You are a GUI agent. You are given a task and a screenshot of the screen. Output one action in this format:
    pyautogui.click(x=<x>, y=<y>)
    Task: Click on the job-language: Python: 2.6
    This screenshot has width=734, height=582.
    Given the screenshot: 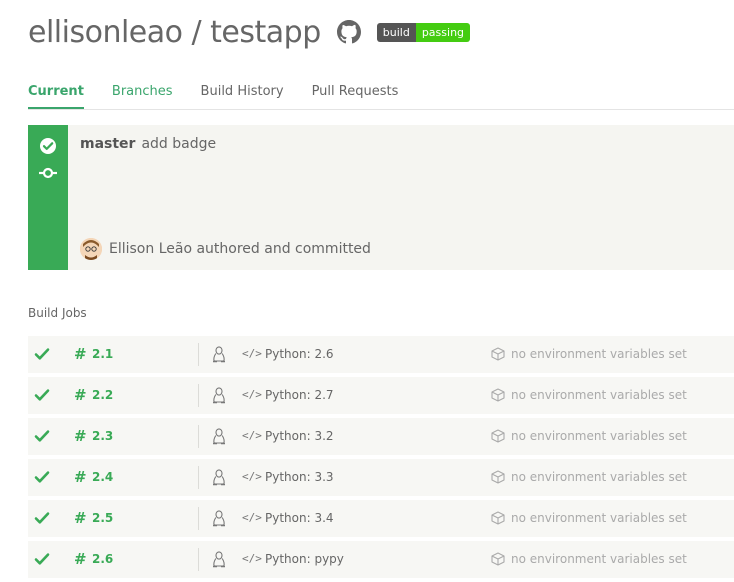 What is the action you would take?
    pyautogui.click(x=299, y=354)
    